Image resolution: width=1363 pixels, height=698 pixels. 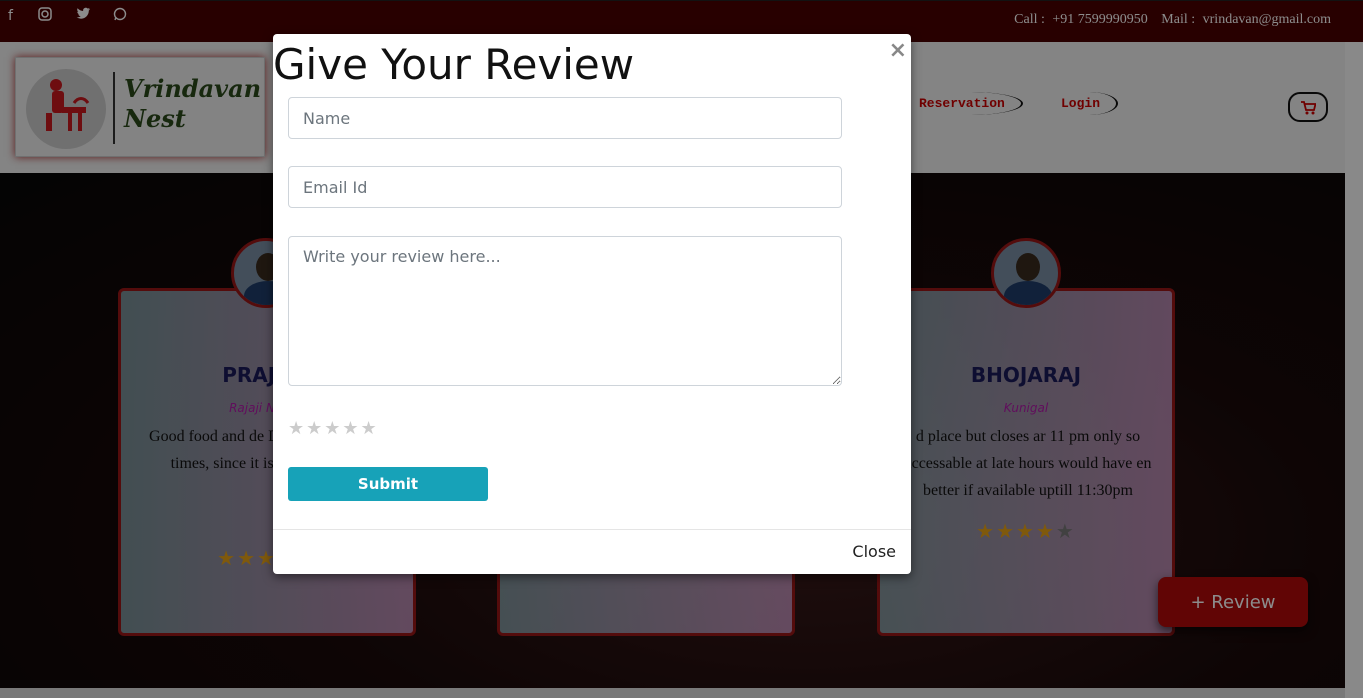 What do you see at coordinates (592, 551) in the screenshot?
I see `modal-footer: Close` at bounding box center [592, 551].